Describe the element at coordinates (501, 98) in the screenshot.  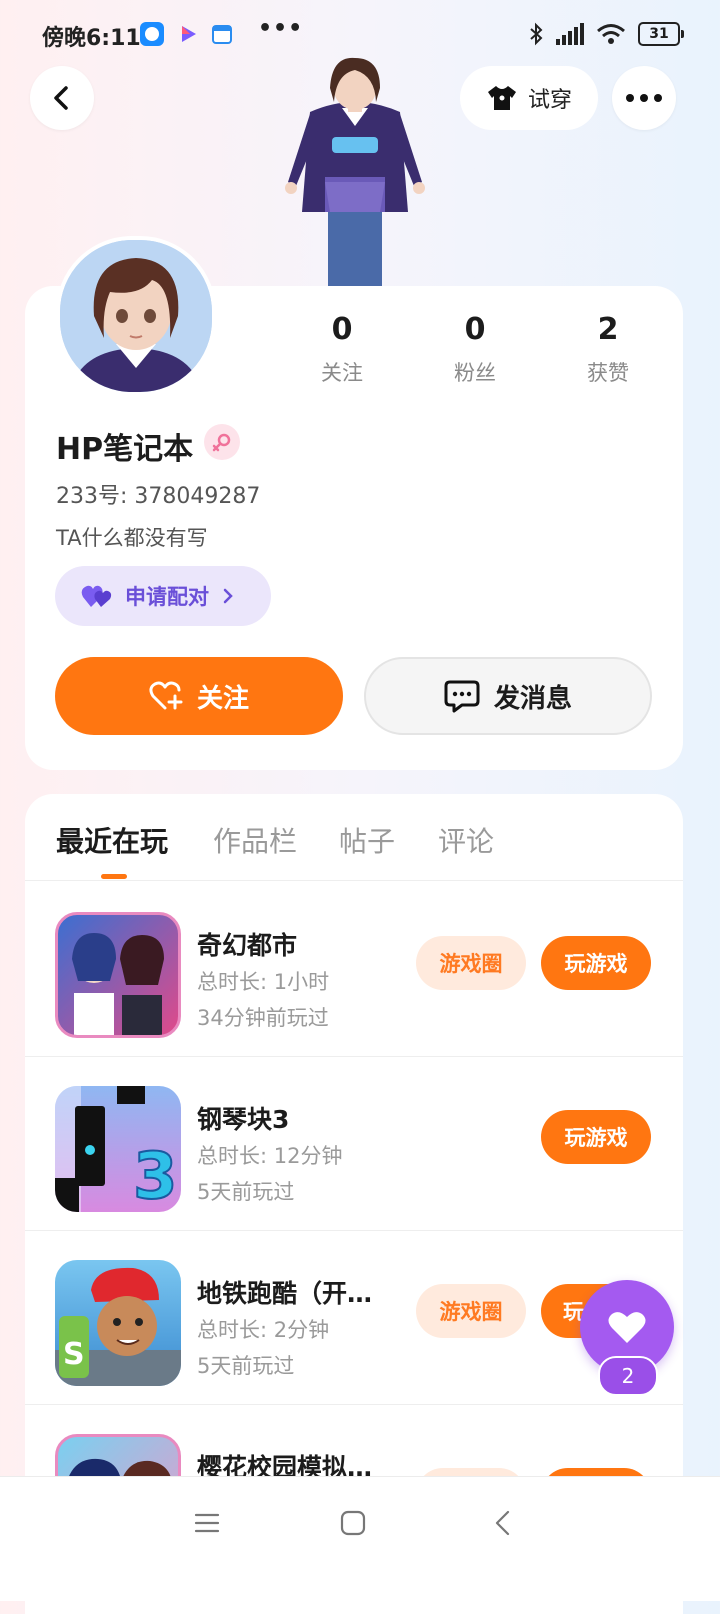
I see `tshirt-icon` at that location.